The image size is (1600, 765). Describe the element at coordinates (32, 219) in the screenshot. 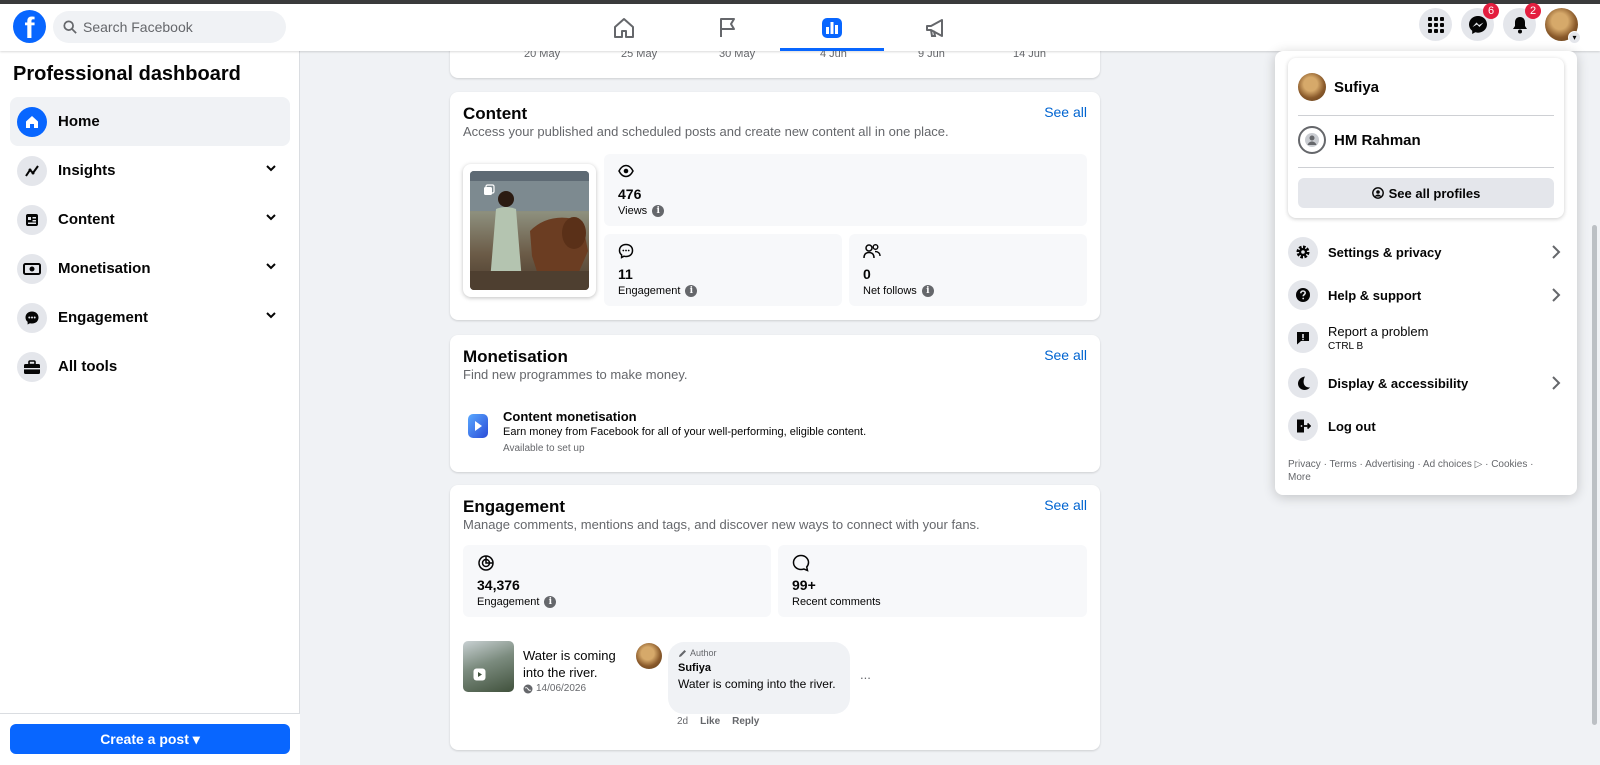

I see `content-icon` at that location.